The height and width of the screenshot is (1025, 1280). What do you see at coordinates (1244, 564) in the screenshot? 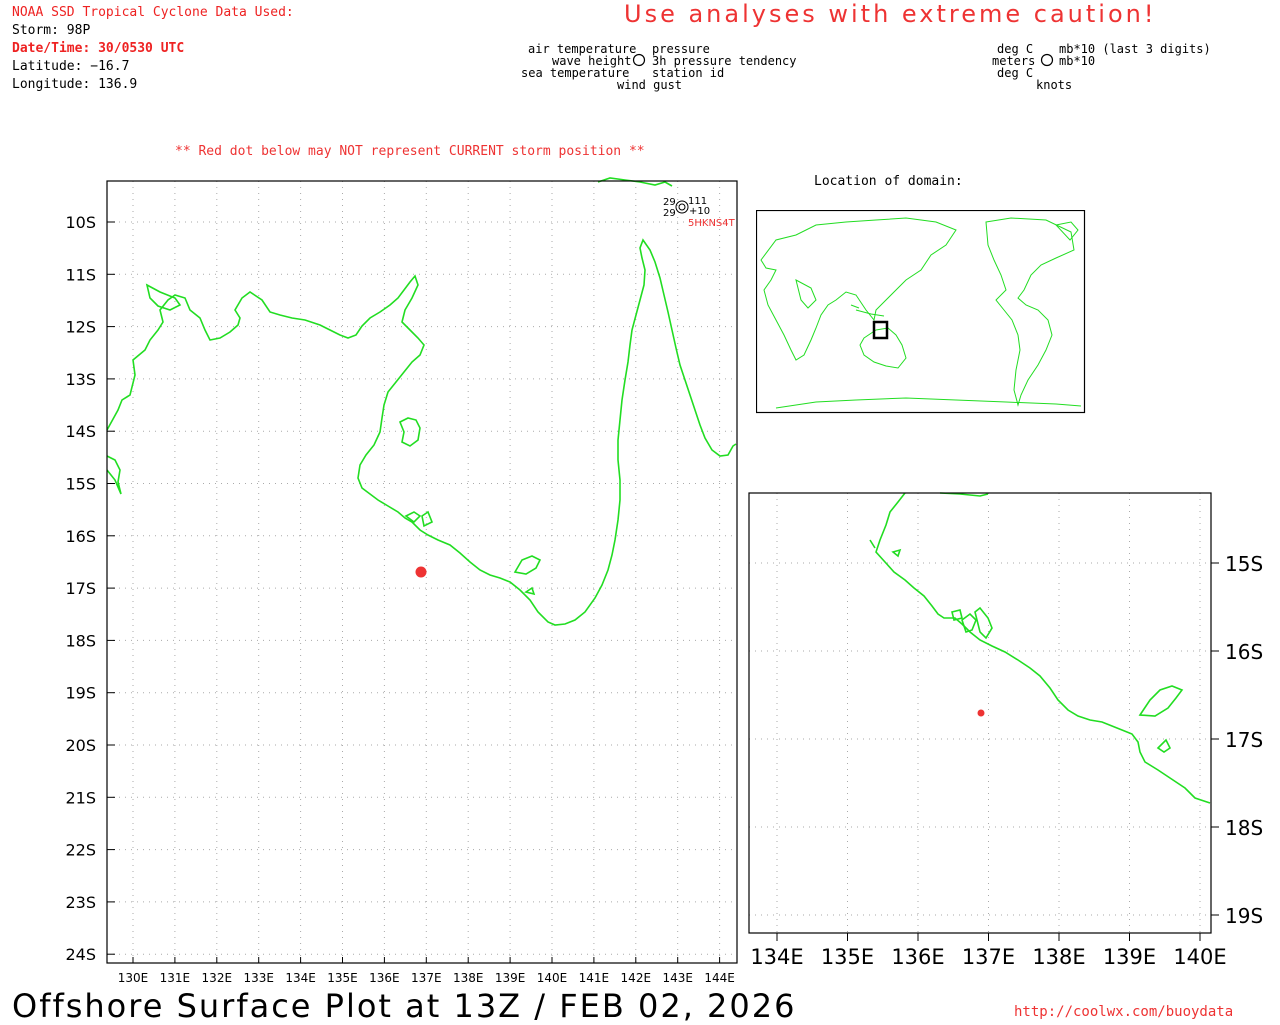
I see `zoom-lat-label-15S: 15S` at bounding box center [1244, 564].